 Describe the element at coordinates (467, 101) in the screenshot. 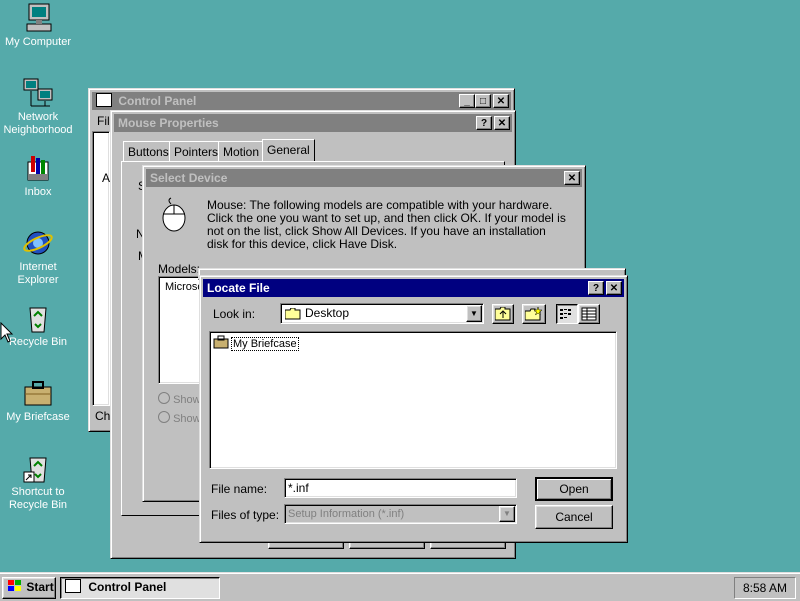

I see `minimize-button: _` at that location.